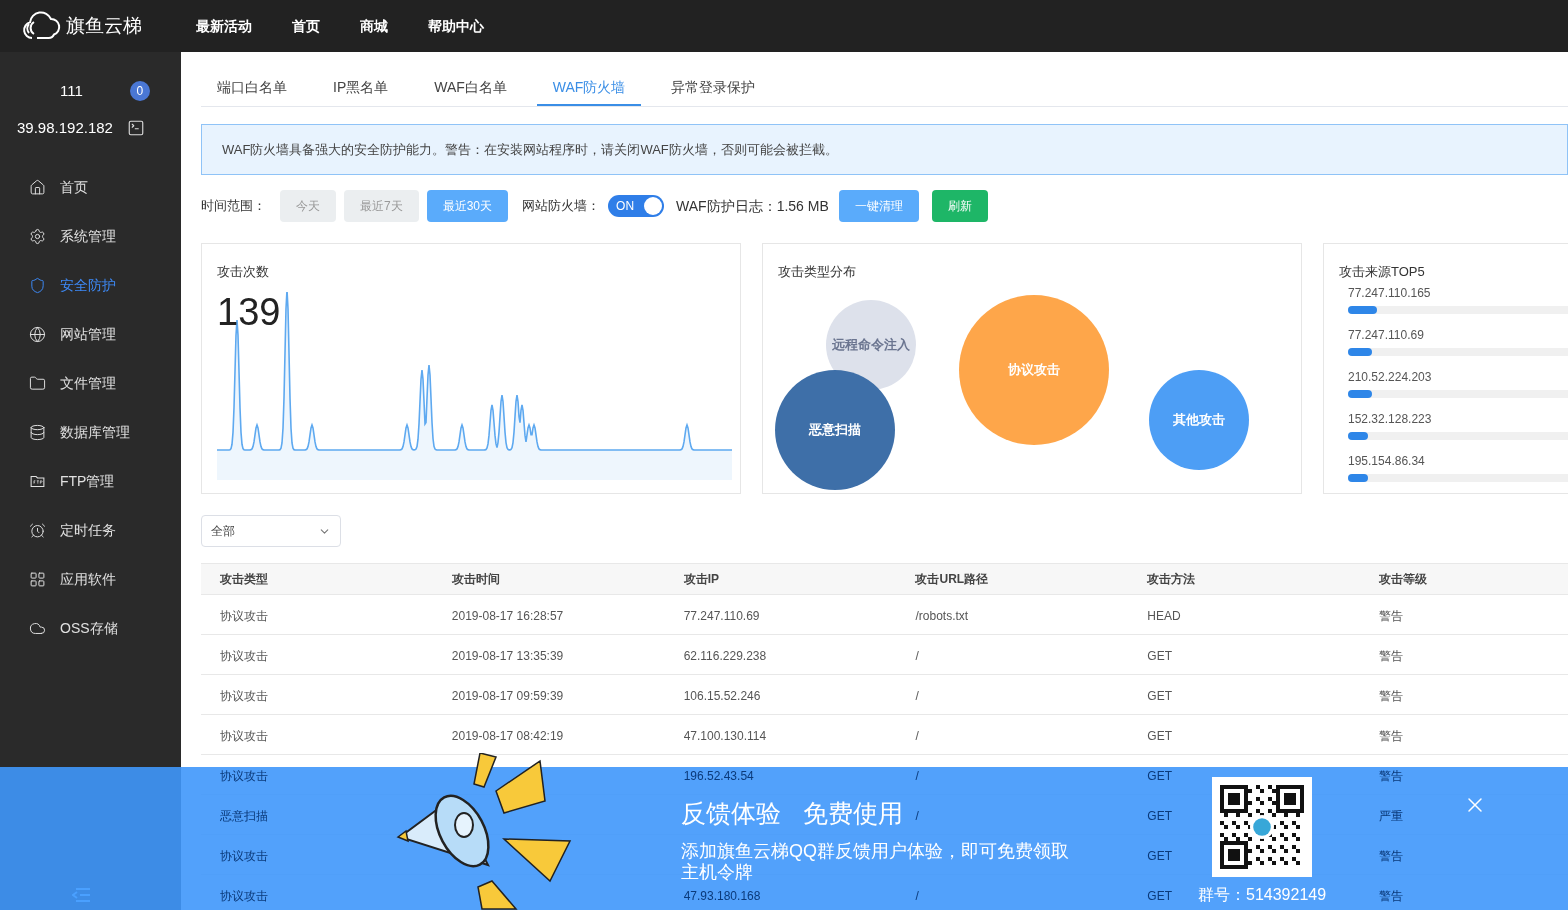 This screenshot has height=910, width=1568. Describe the element at coordinates (1389, 293) in the screenshot. I see `source-ip: 77.247.110.165` at that location.